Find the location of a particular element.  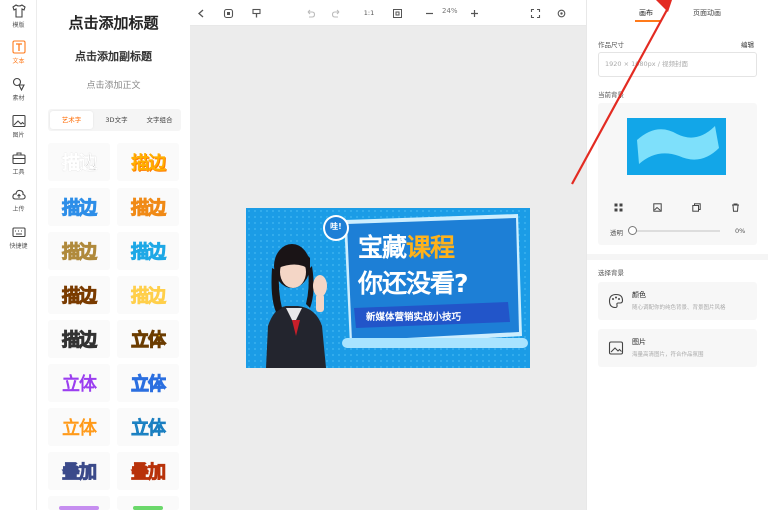

color-background-option: 颜色 随心调配你的纯色背景、背景图片风格 is located at coordinates (677, 301).